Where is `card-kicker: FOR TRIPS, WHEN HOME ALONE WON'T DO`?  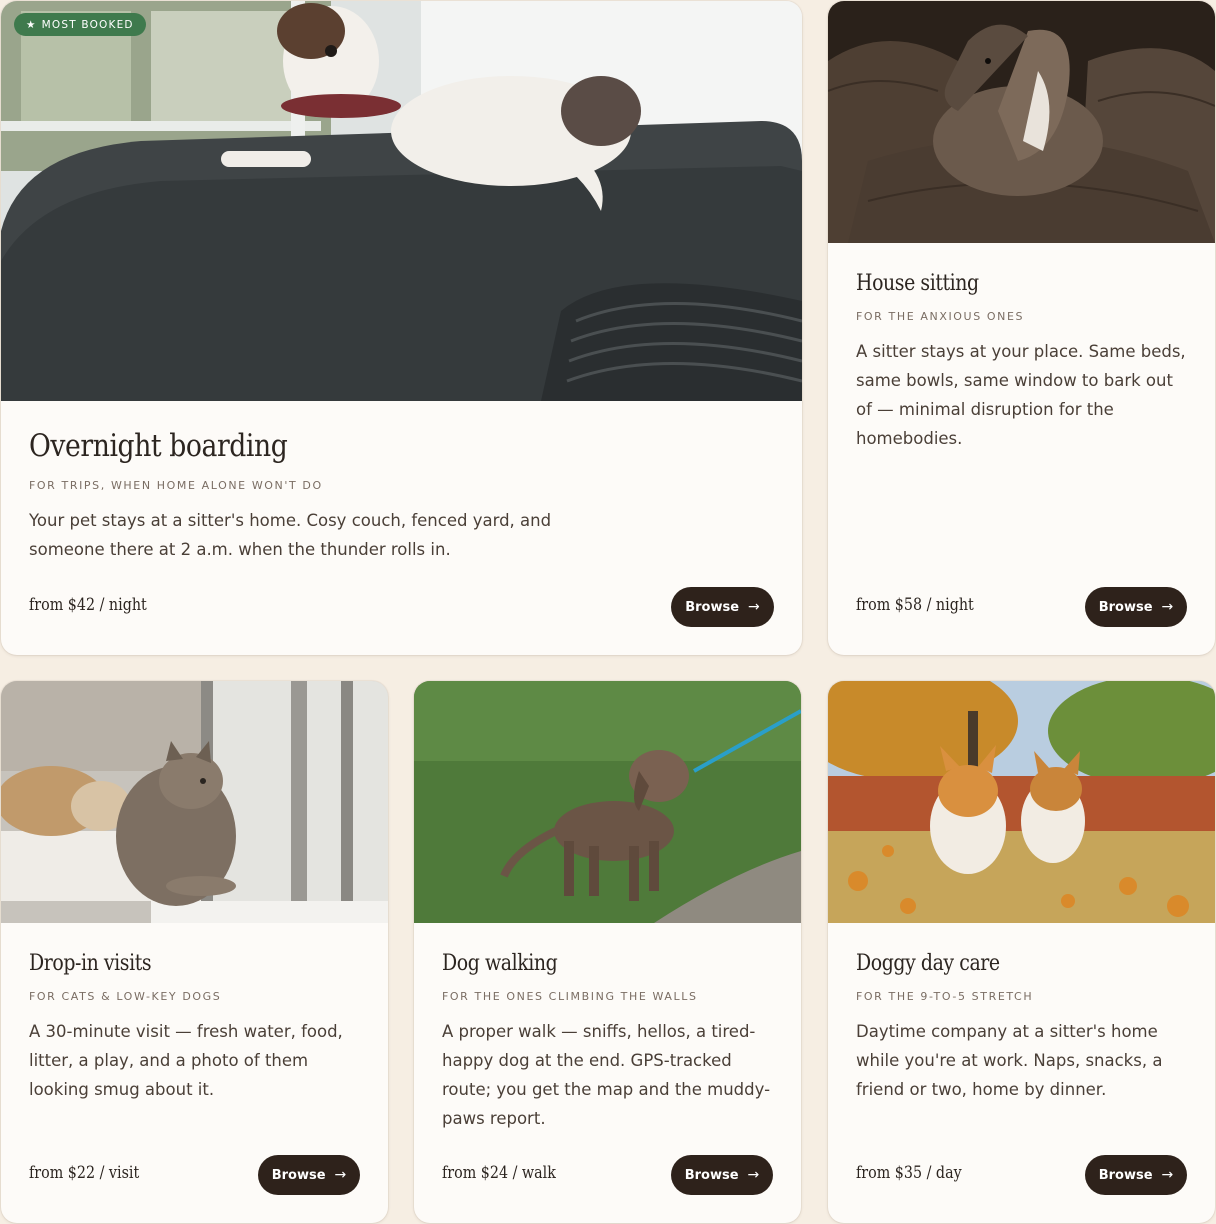 card-kicker: FOR TRIPS, WHEN HOME ALONE WON'T DO is located at coordinates (176, 485).